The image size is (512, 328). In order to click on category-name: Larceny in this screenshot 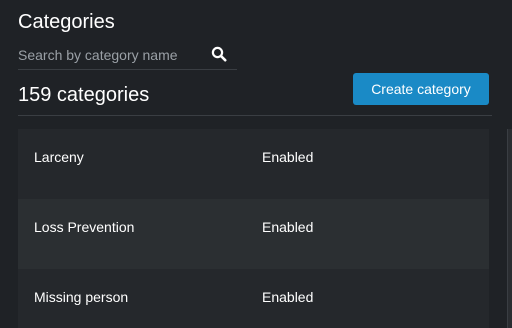, I will do `click(59, 157)`.